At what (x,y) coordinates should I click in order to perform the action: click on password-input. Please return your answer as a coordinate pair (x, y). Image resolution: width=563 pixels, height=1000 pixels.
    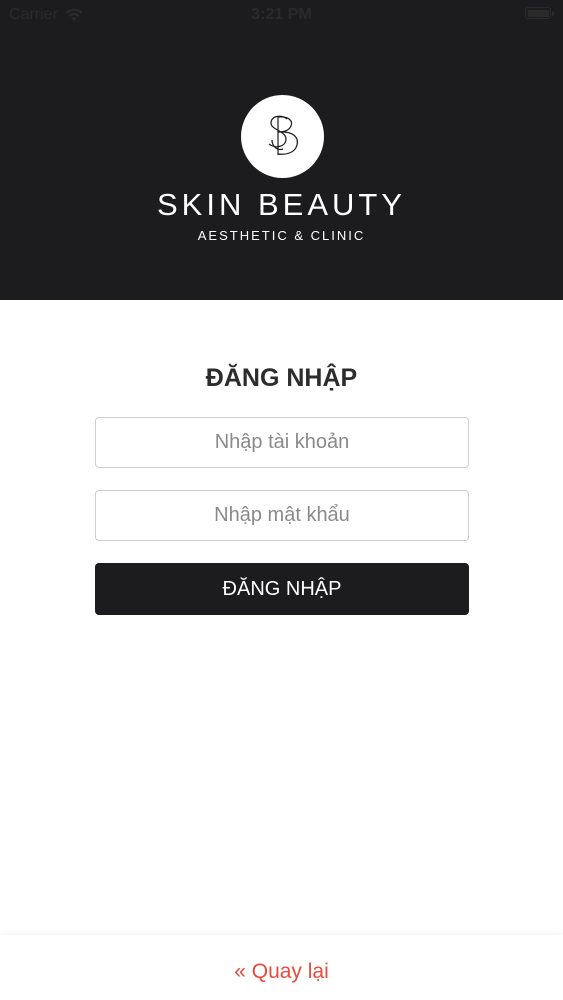
    Looking at the image, I should click on (282, 515).